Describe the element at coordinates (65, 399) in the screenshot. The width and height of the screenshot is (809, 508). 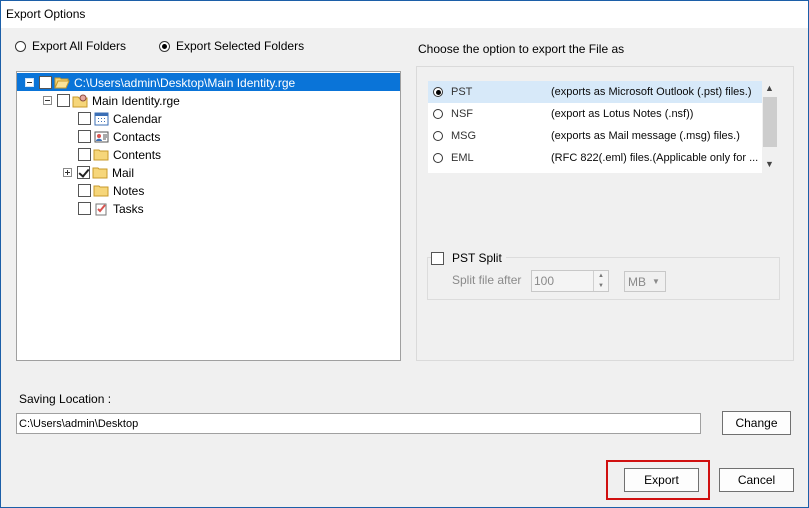
I see `saving-location-label: Saving Location :` at that location.